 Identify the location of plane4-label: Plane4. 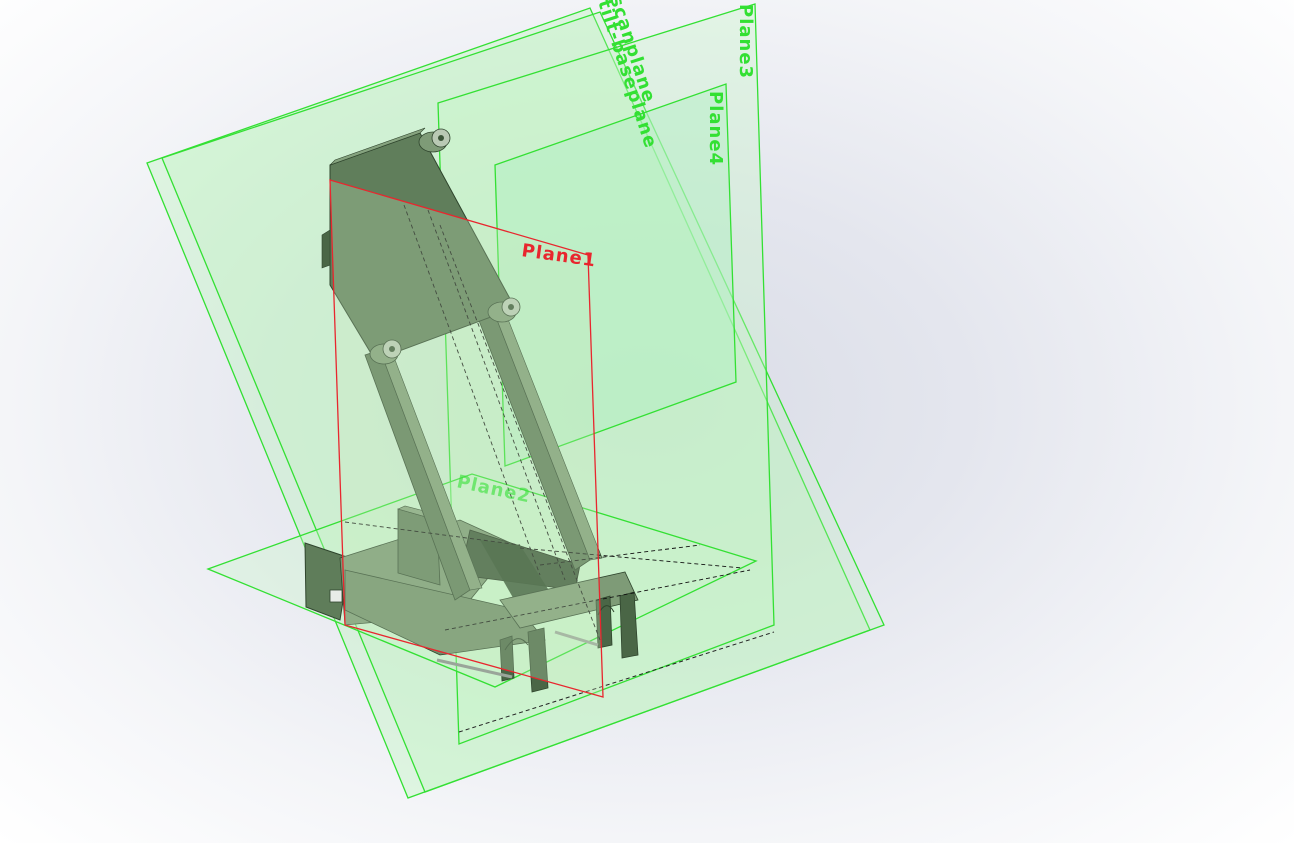
(715, 128).